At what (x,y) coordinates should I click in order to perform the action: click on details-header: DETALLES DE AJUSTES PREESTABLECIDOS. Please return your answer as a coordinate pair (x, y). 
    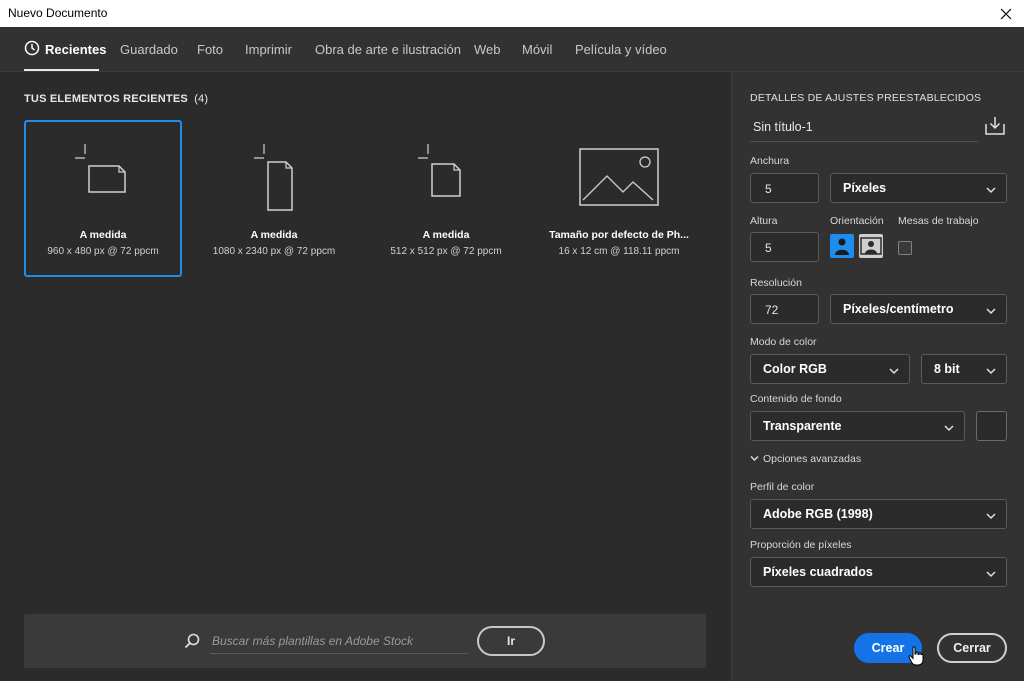
    Looking at the image, I should click on (866, 98).